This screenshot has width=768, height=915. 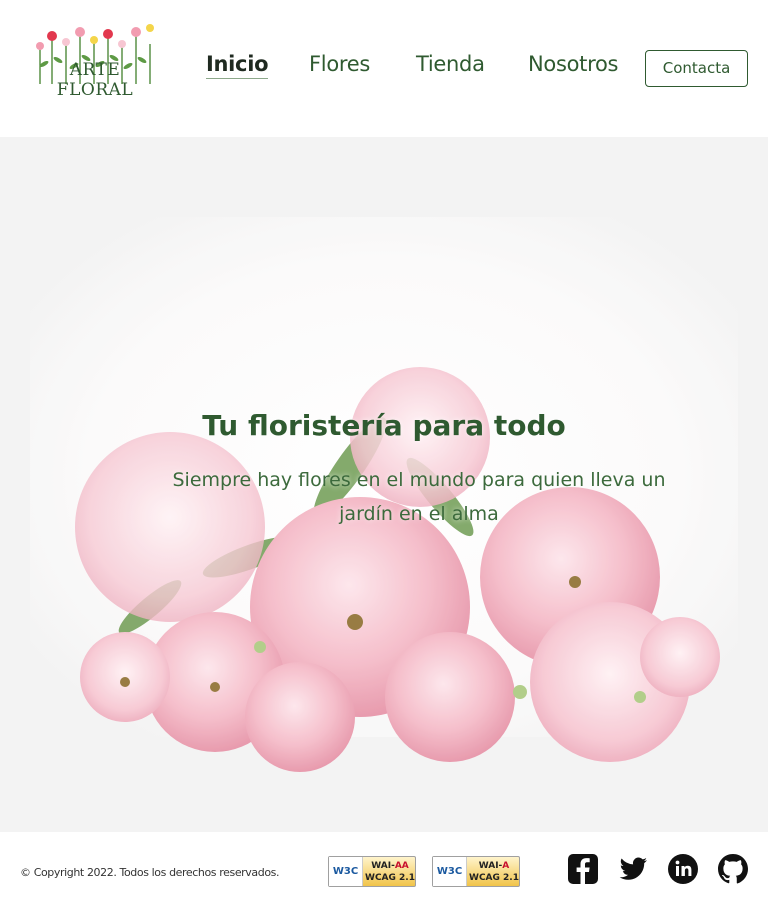 I want to click on facebook-icon, so click(x=583, y=869).